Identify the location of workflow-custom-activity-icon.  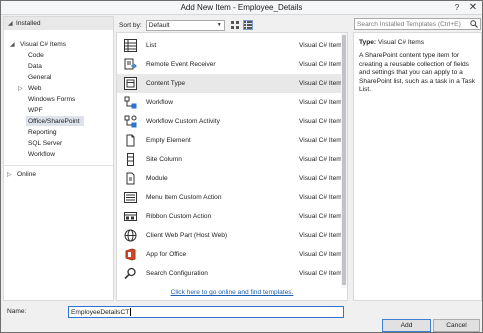
(130, 121).